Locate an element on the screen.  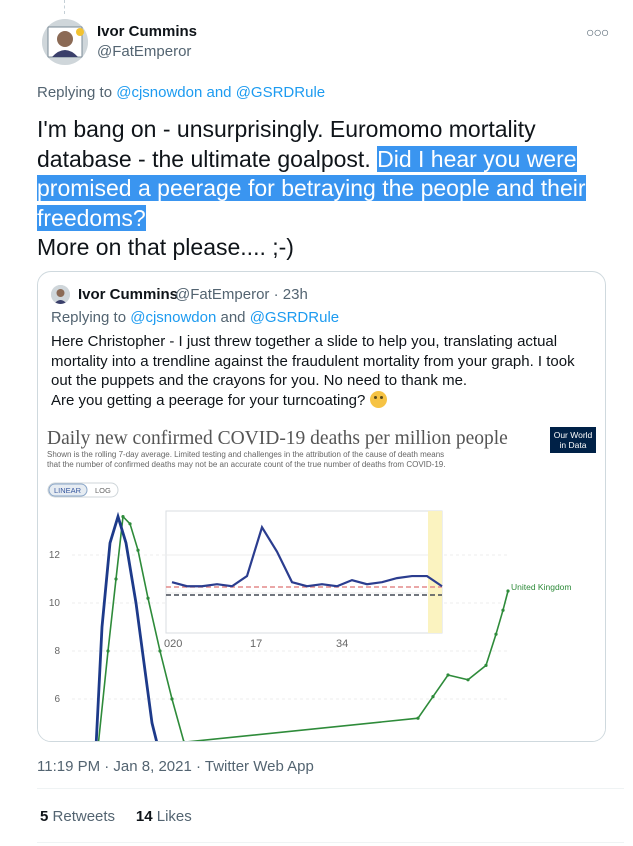
replying-to-label: Replying to is located at coordinates (75, 92).